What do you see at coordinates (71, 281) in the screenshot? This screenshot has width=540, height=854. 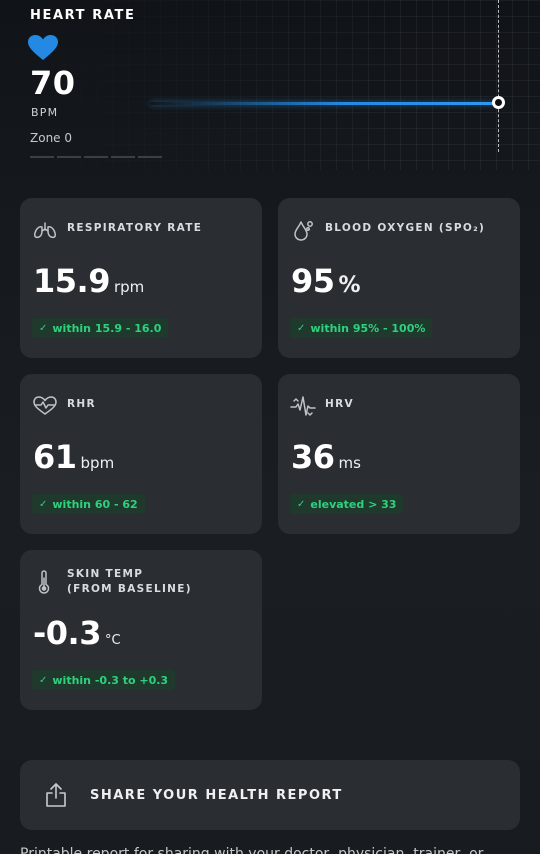 I see `respiratory-rate-number: 15.9` at bounding box center [71, 281].